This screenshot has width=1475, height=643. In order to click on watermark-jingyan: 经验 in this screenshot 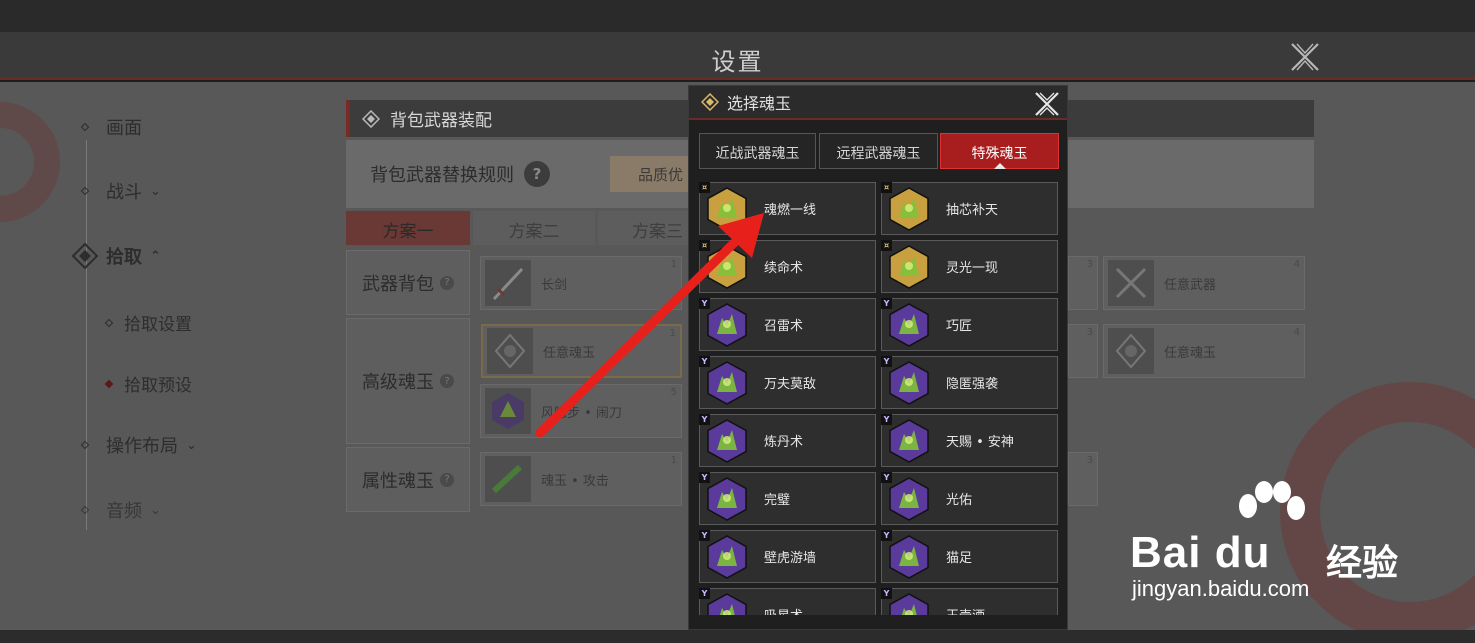, I will do `click(1362, 563)`.